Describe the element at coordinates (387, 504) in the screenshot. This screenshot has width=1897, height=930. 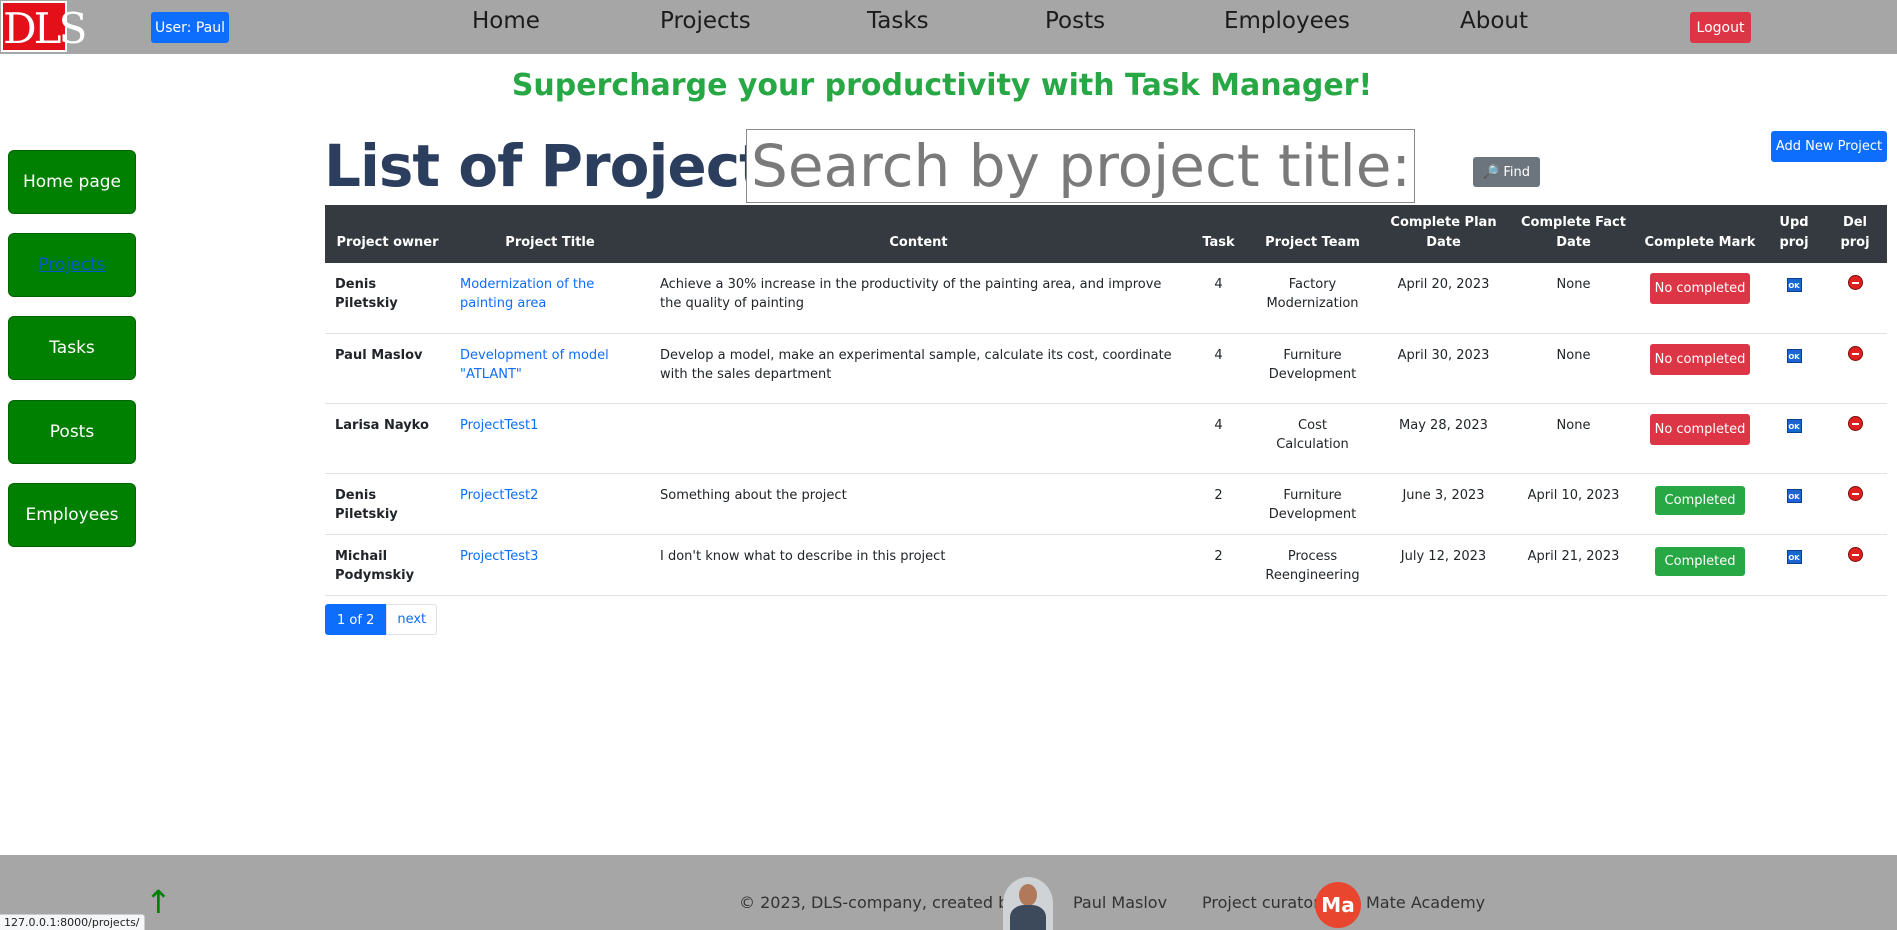
I see `cell-owner: Denis Piletskiy` at that location.